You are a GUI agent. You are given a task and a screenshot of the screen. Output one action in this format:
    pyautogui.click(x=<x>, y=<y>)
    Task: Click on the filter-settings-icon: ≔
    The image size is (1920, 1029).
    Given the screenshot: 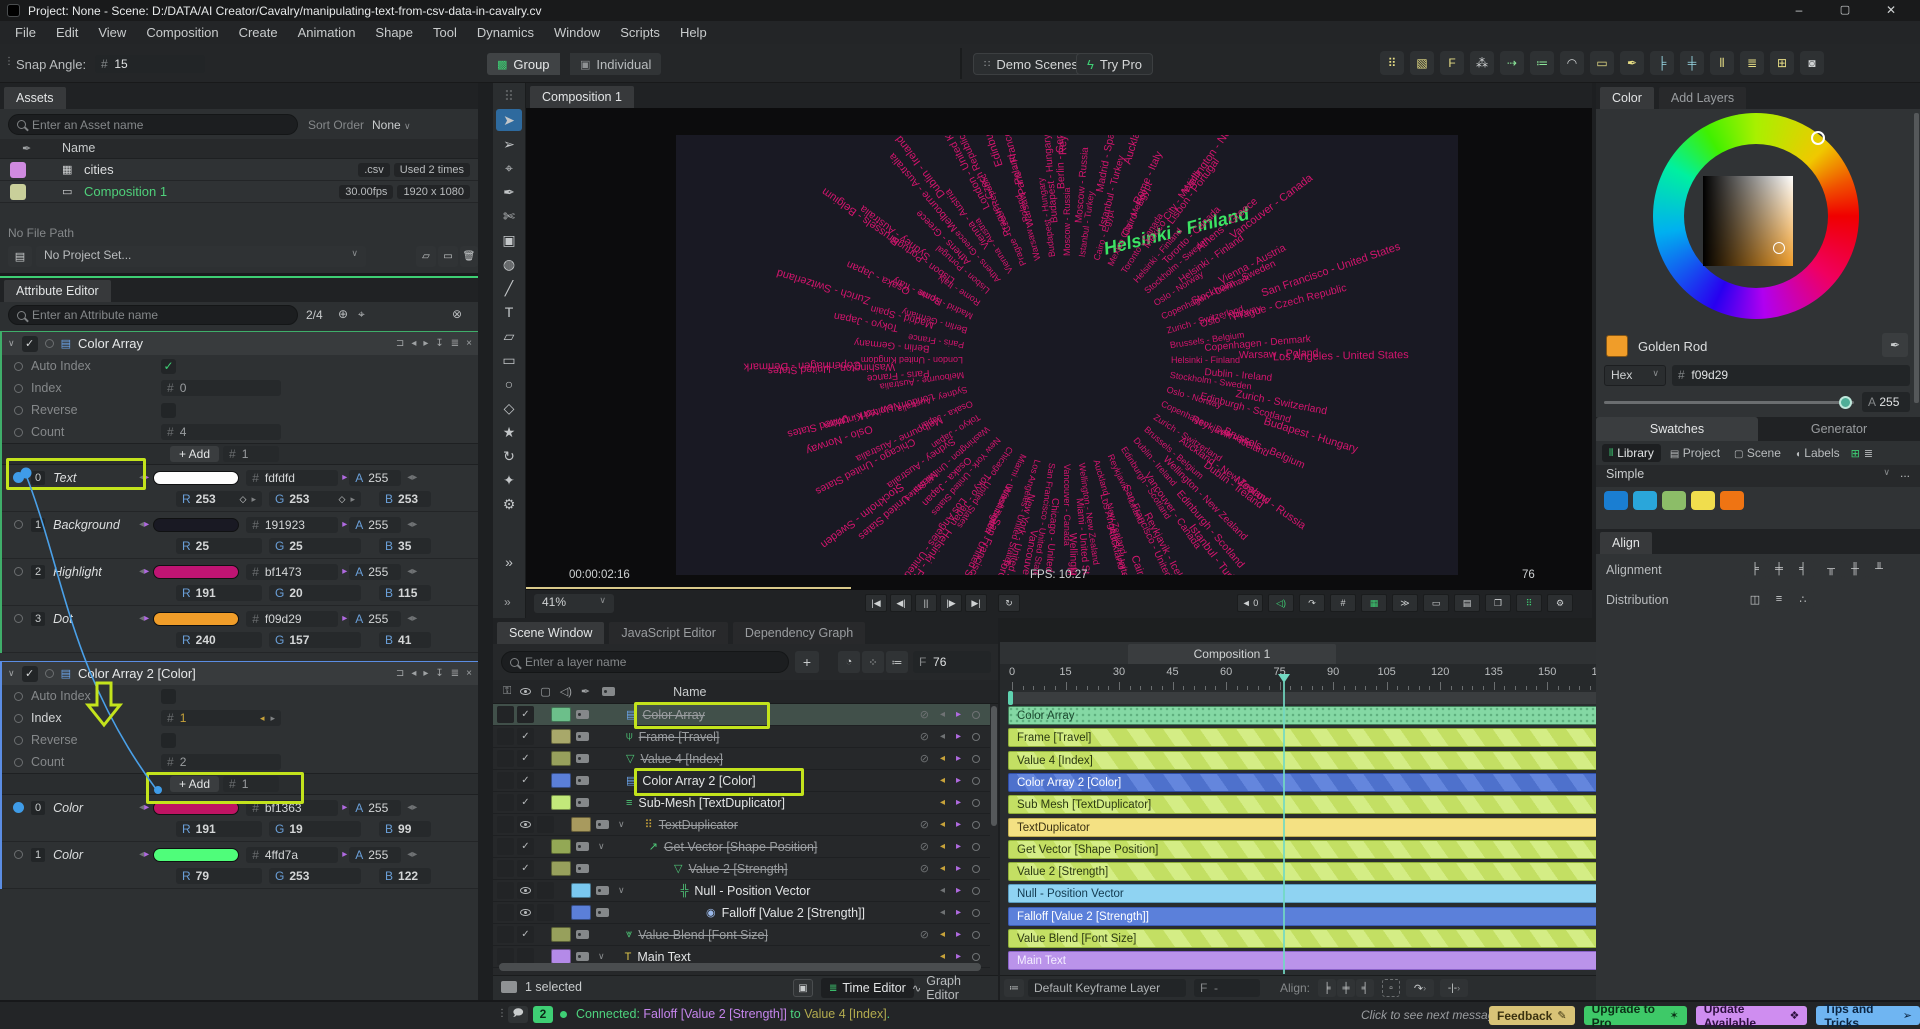 What is the action you would take?
    pyautogui.click(x=897, y=662)
    